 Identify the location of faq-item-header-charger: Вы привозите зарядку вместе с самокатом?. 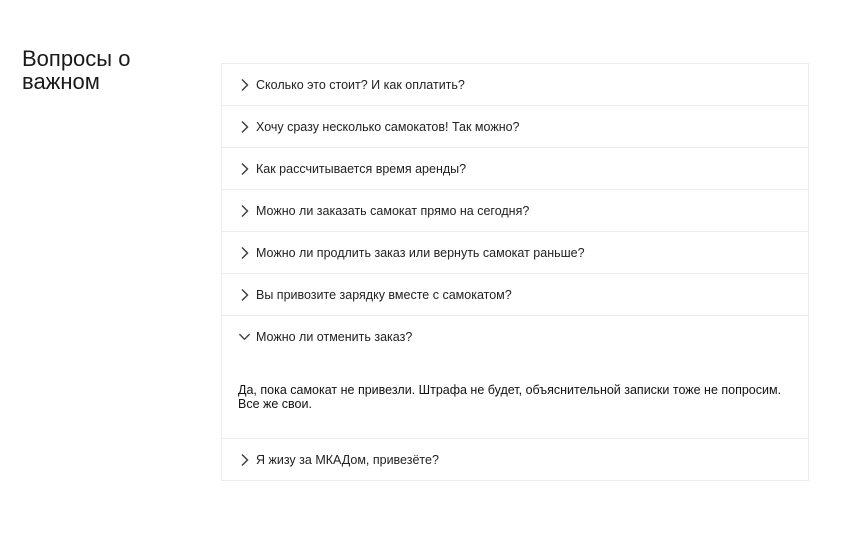
(515, 294).